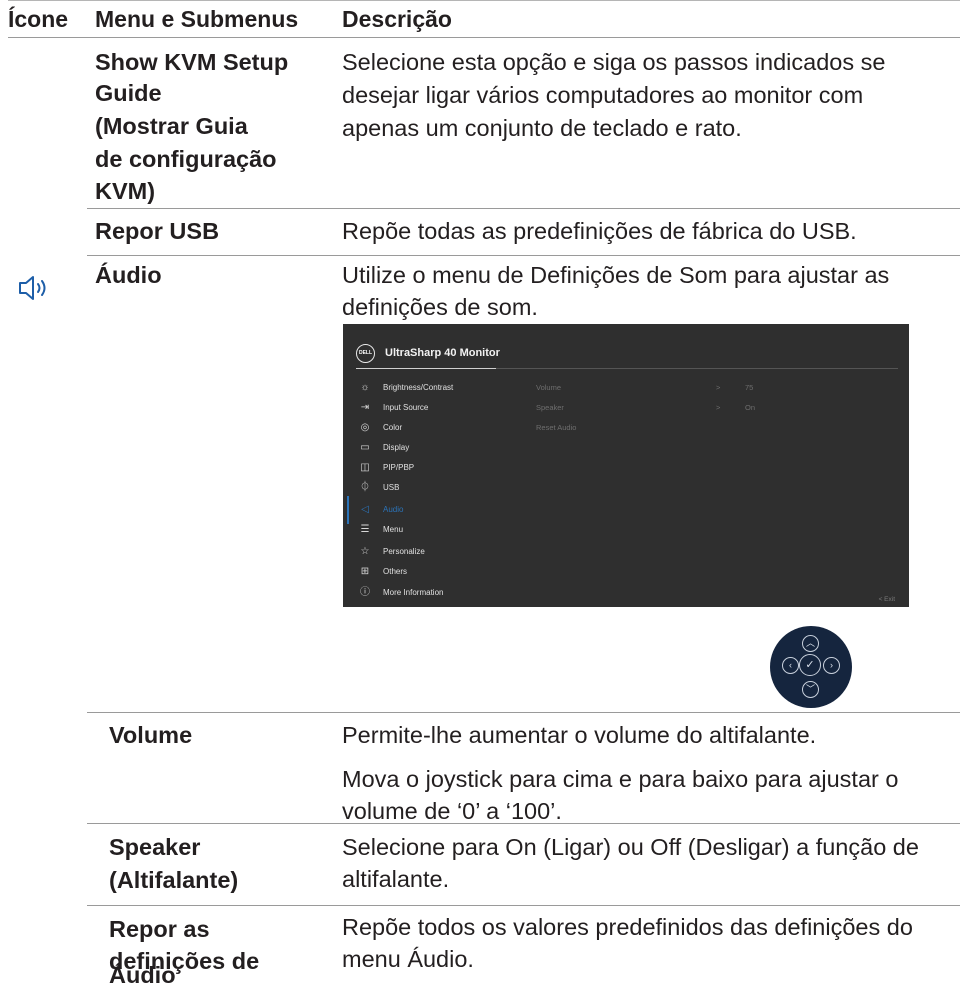 The width and height of the screenshot is (964, 994). I want to click on repor-audio-menu-line-3: Áudio, so click(142, 975).